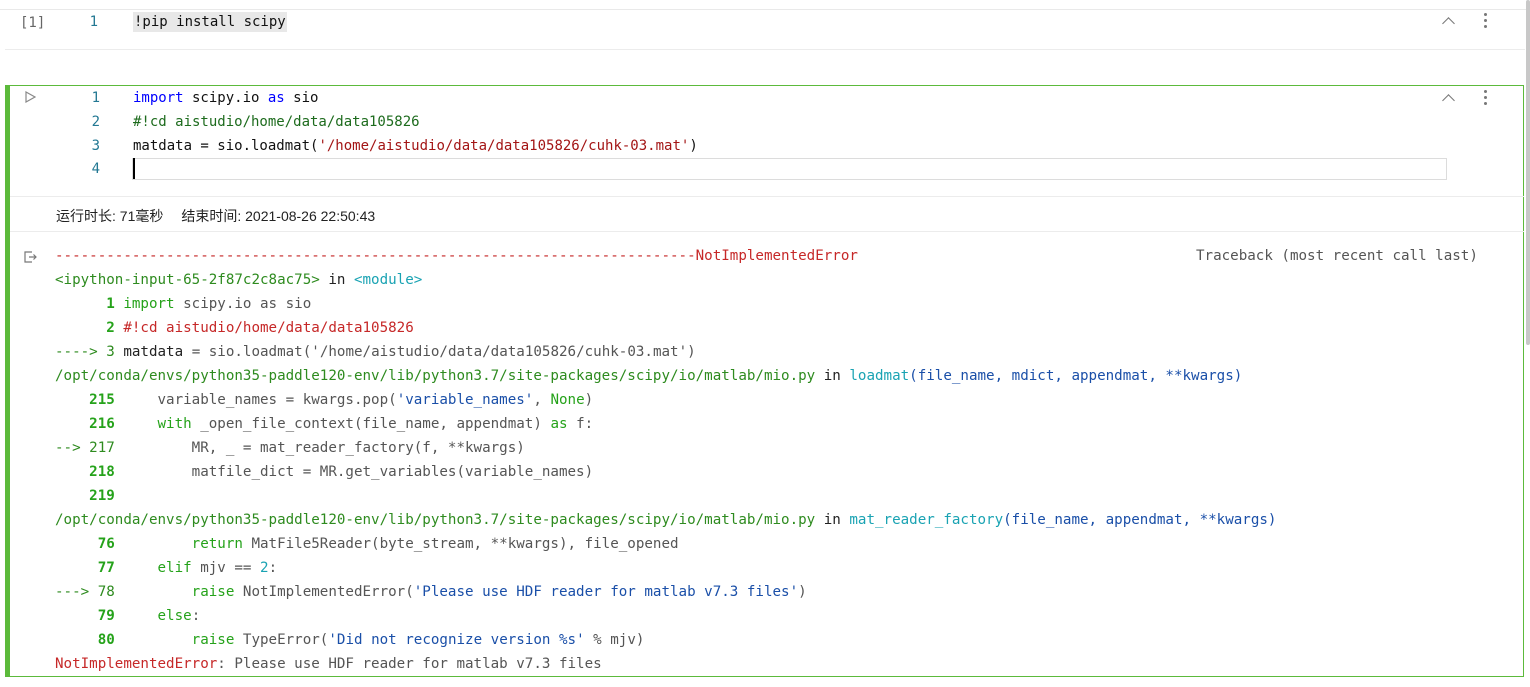 The image size is (1530, 687). I want to click on text: _open_file_context(file_name, appendmat), so click(371, 424).